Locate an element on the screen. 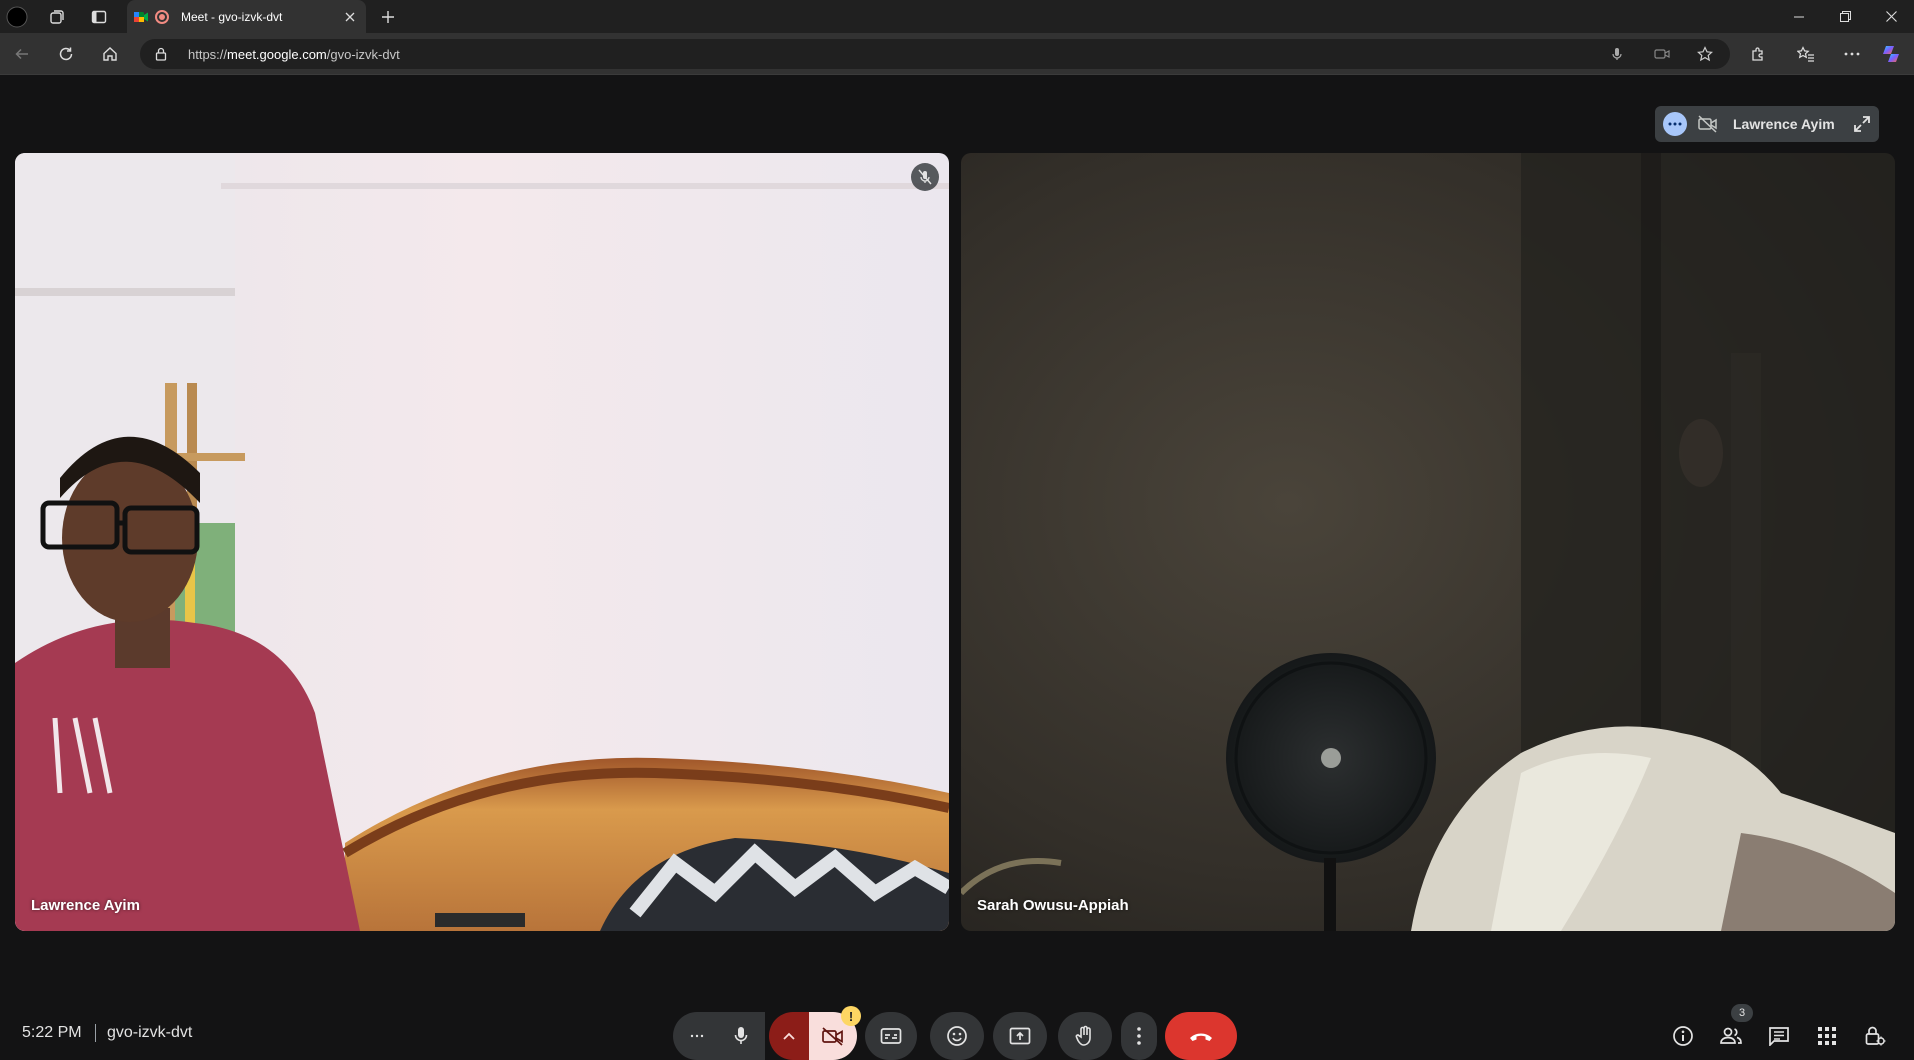  meet-favicon is located at coordinates (141, 17).